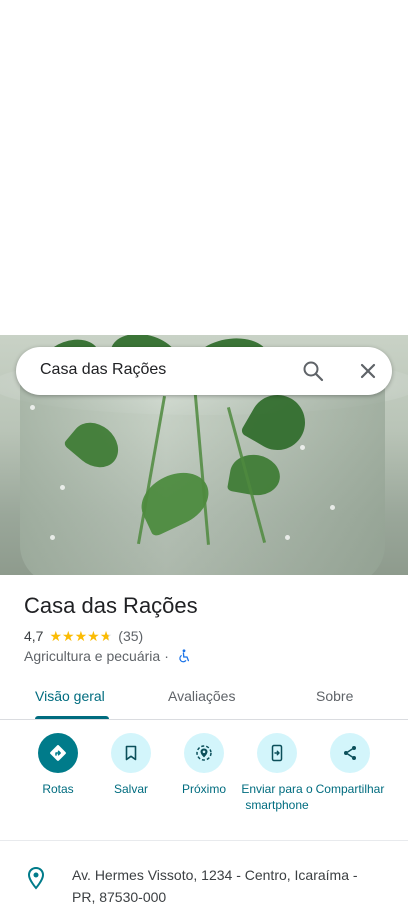  What do you see at coordinates (103, 370) in the screenshot?
I see `search-input: Casa das Rações` at bounding box center [103, 370].